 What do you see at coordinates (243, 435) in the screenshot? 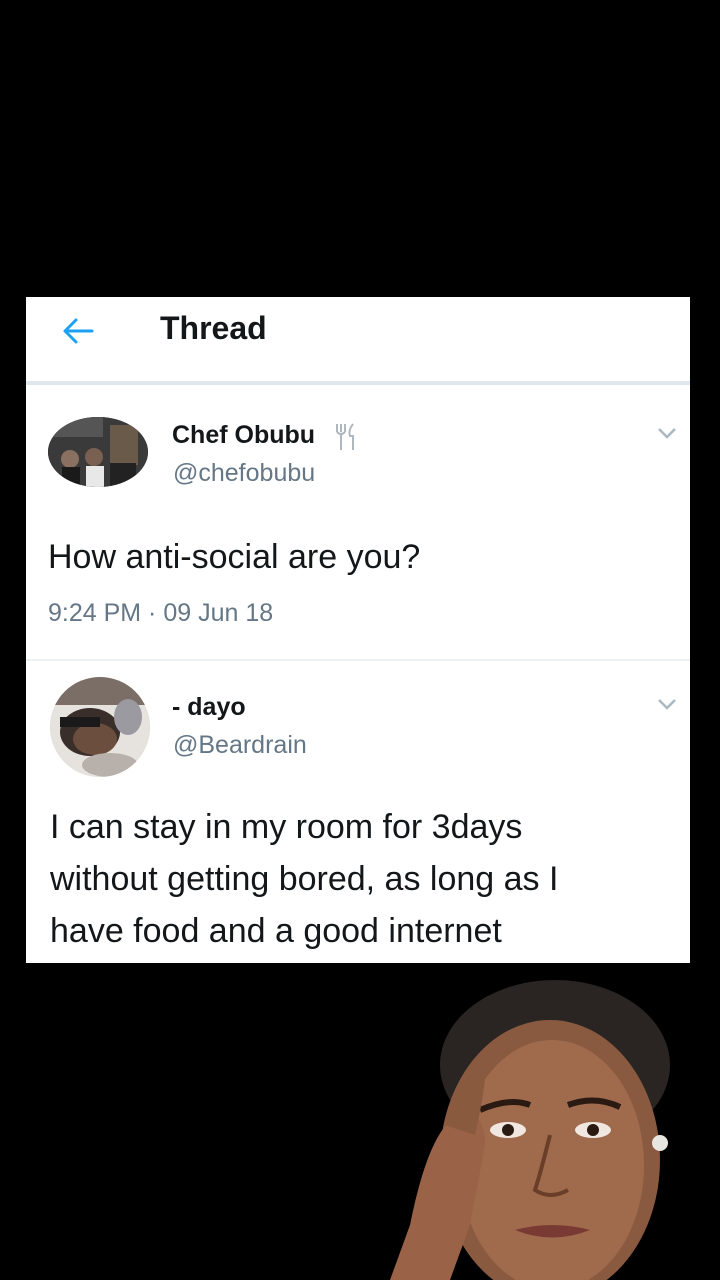
I see `author-name: Chef Obubu` at bounding box center [243, 435].